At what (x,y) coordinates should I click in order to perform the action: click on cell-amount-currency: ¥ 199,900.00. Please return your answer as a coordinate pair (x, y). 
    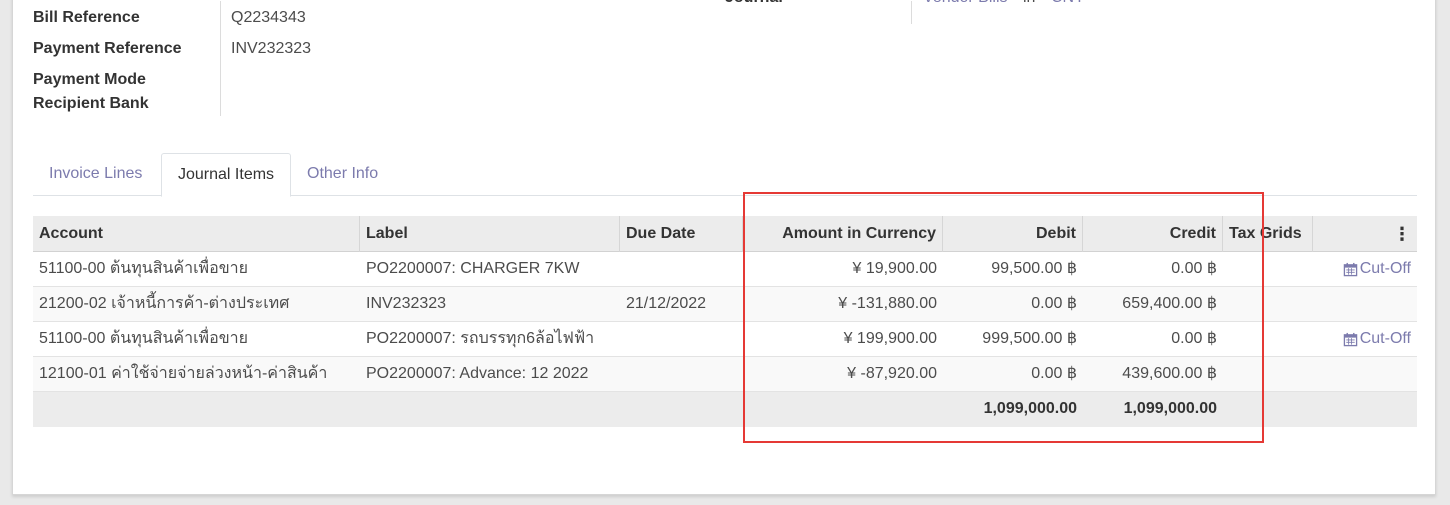
    Looking at the image, I should click on (890, 338).